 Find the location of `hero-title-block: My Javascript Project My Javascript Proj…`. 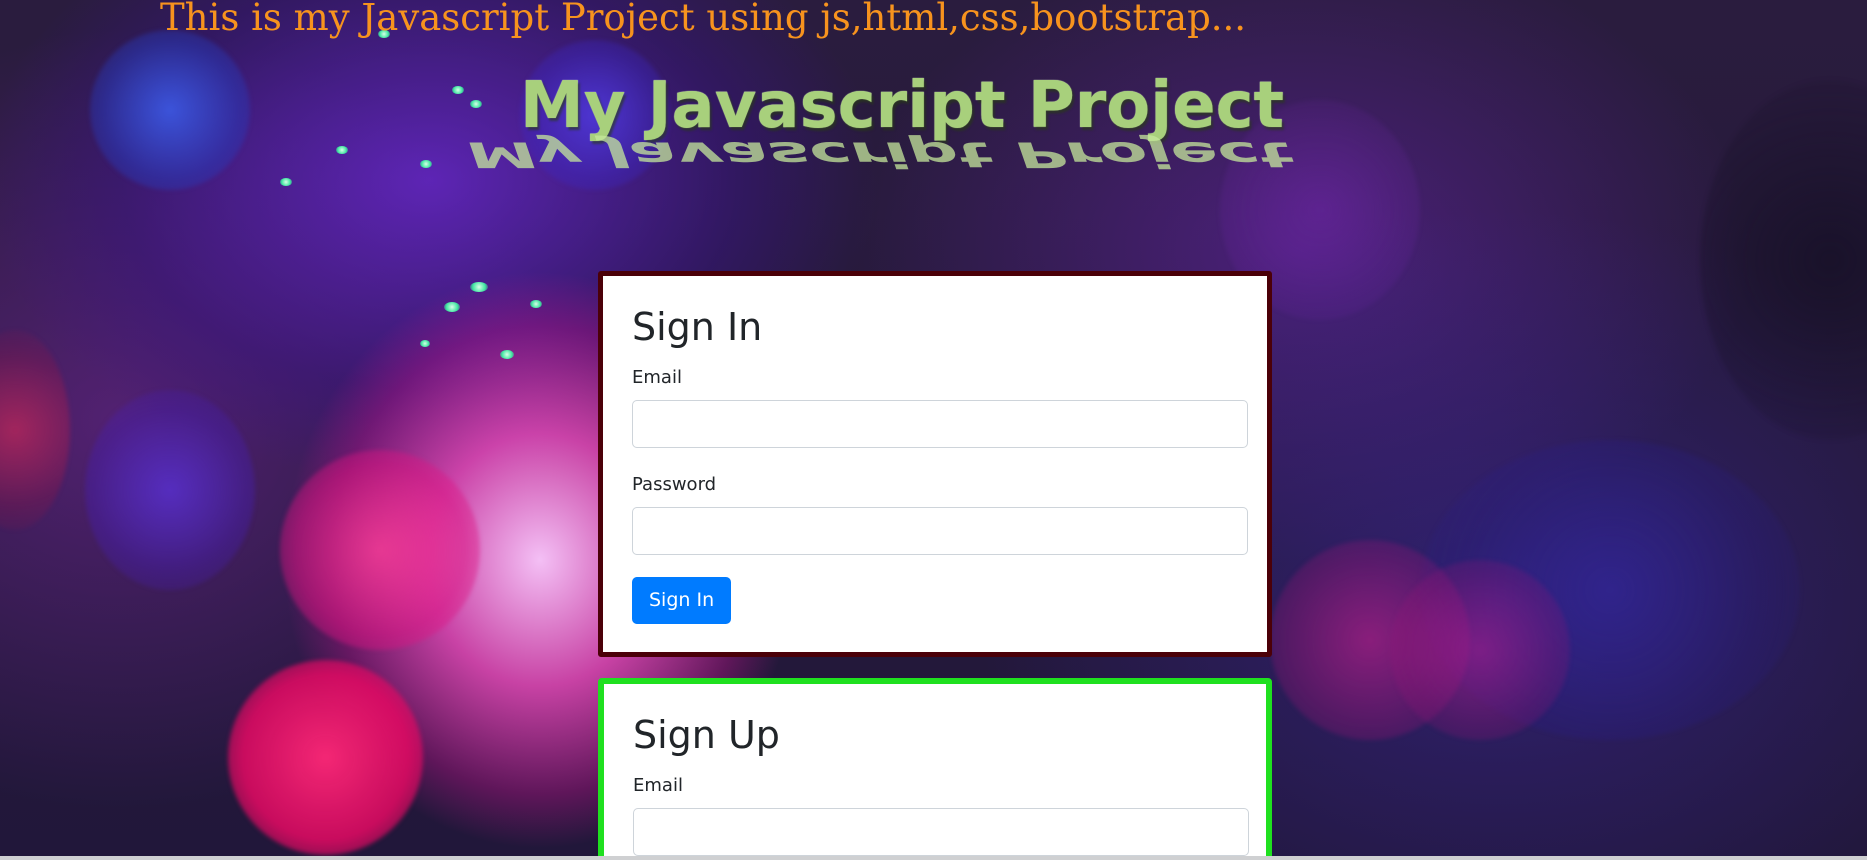

hero-title-block: My Javascript Project My Javascript Proj… is located at coordinates (930, 129).